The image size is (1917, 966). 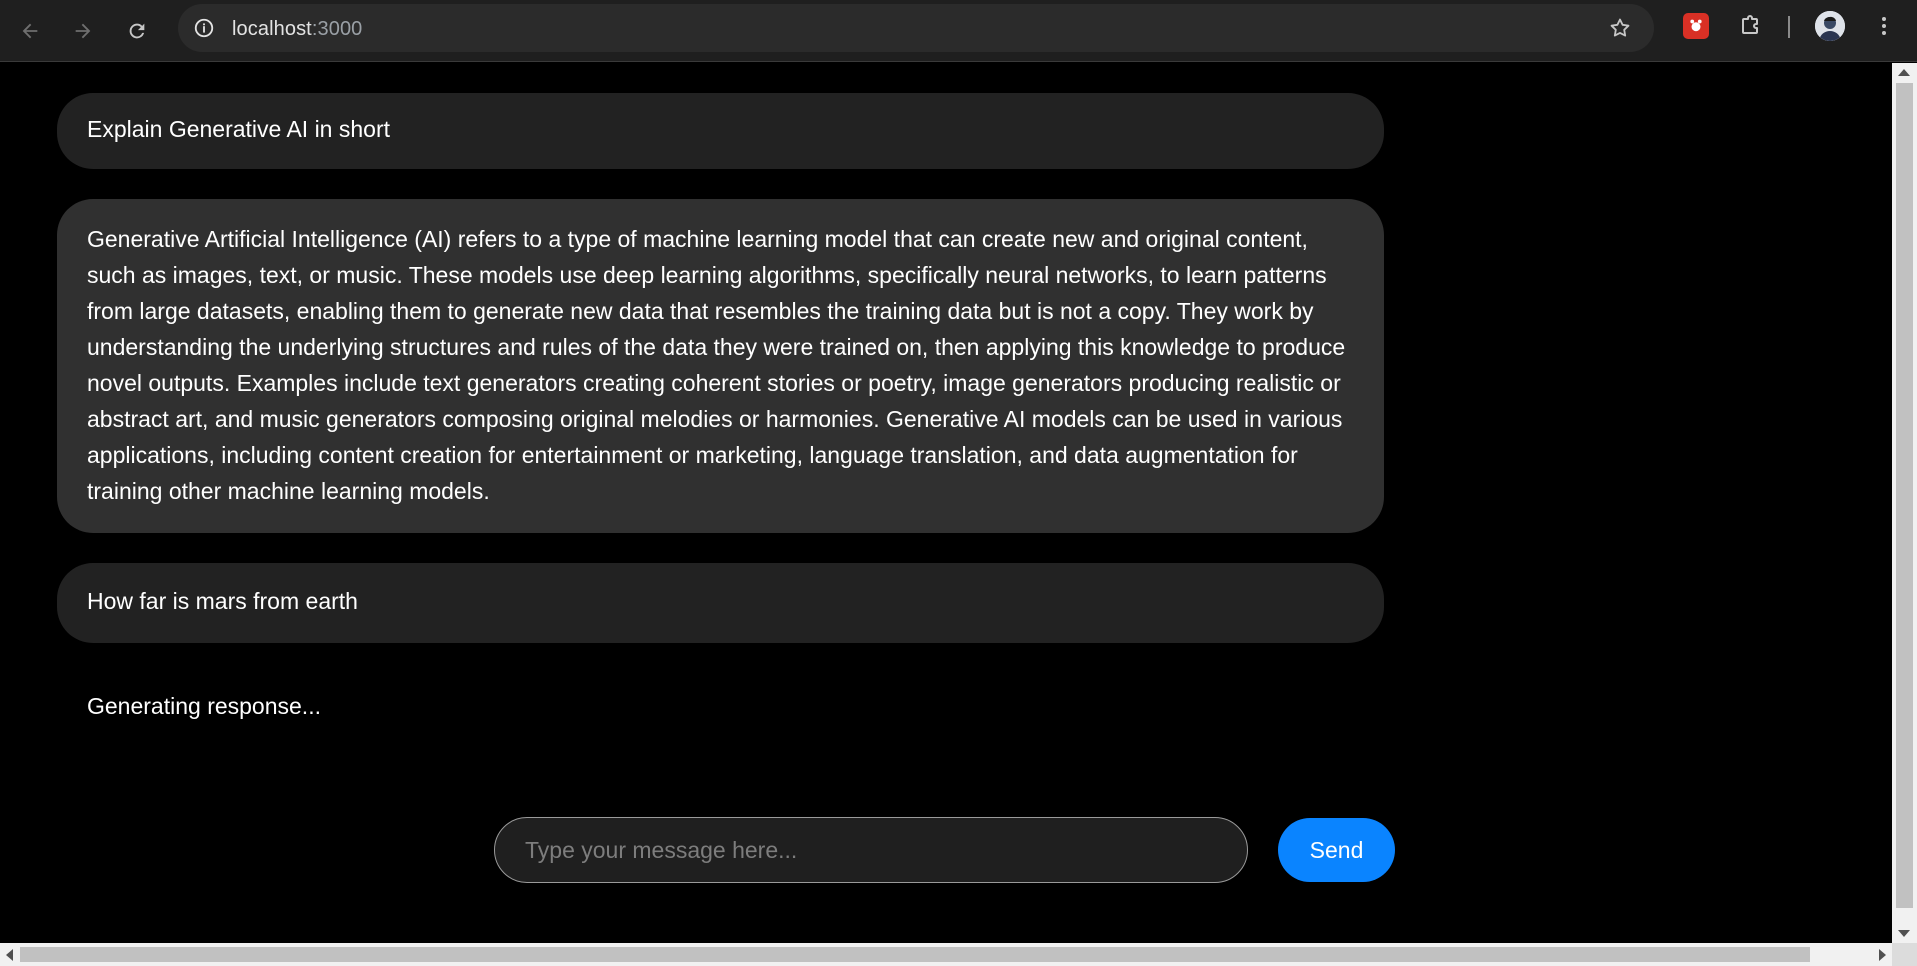 I want to click on site-info-button, so click(x=204, y=28).